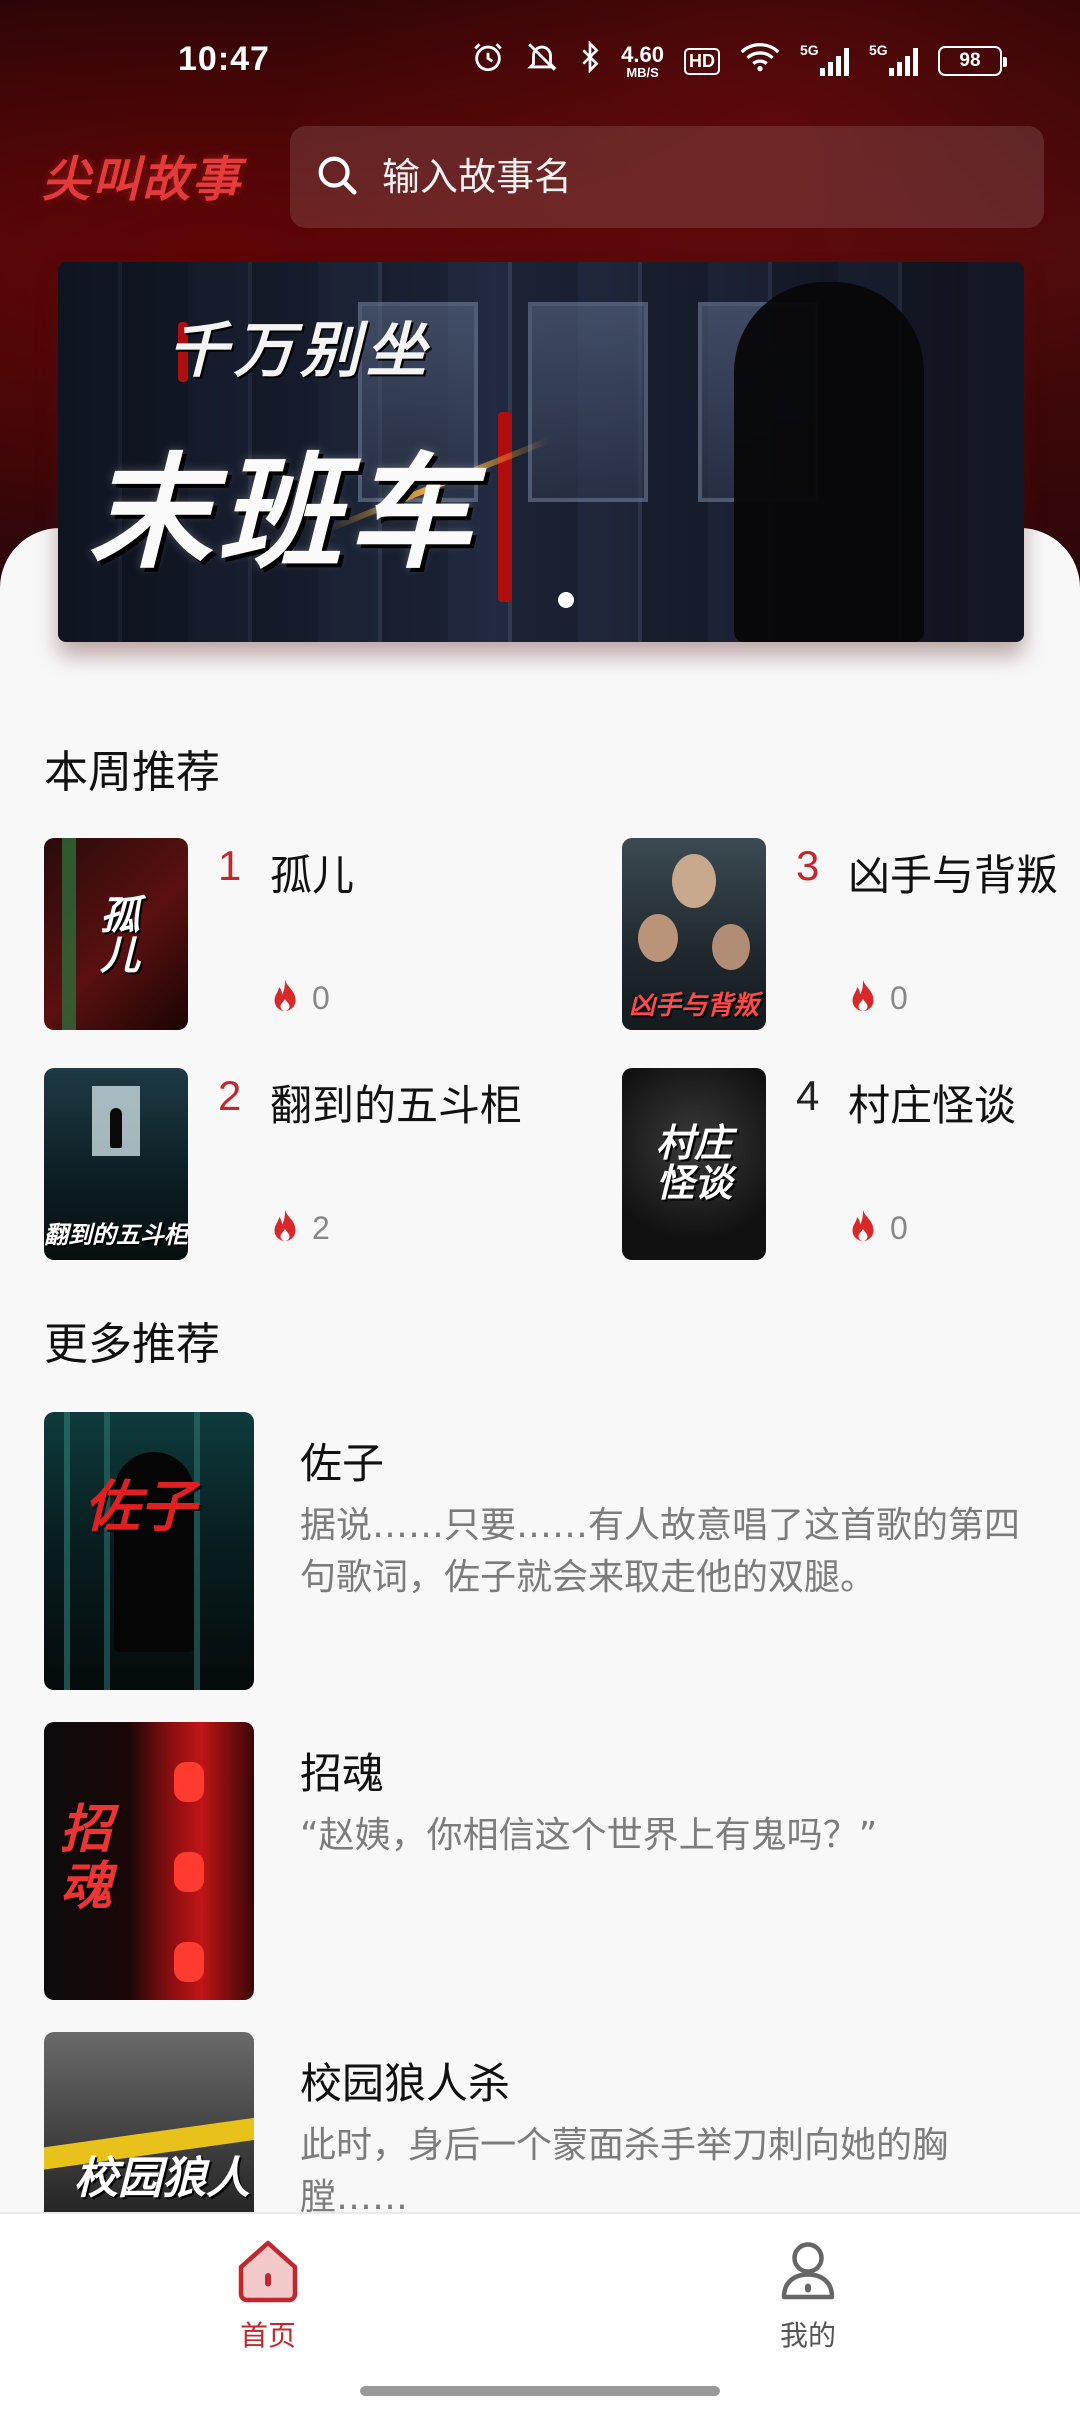 The image size is (1080, 2412). What do you see at coordinates (808, 2272) in the screenshot?
I see `user-icon` at bounding box center [808, 2272].